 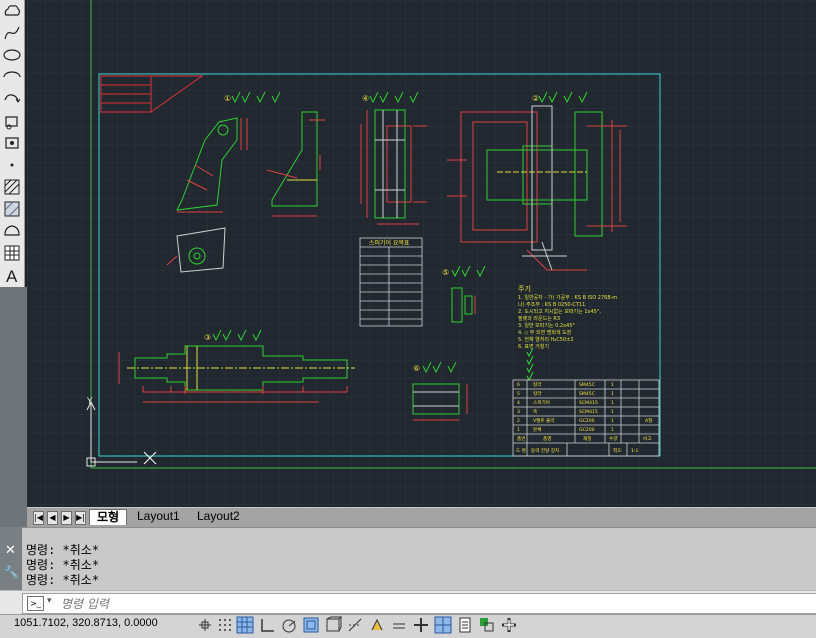 What do you see at coordinates (487, 625) in the screenshot?
I see `selection-cycling-icon` at bounding box center [487, 625].